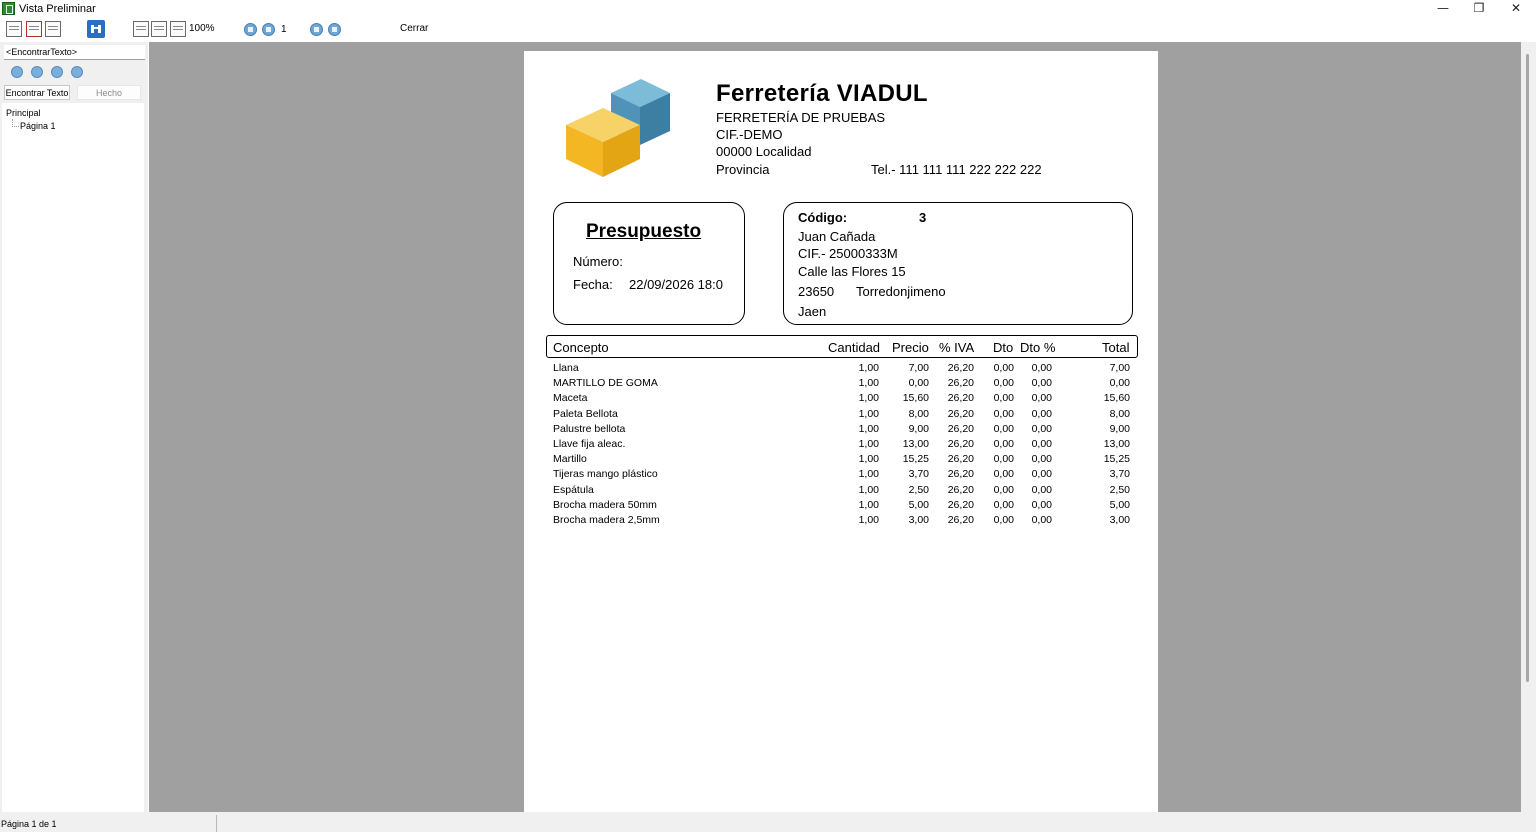  I want to click on page-status: Página 1 de 1, so click(29, 824).